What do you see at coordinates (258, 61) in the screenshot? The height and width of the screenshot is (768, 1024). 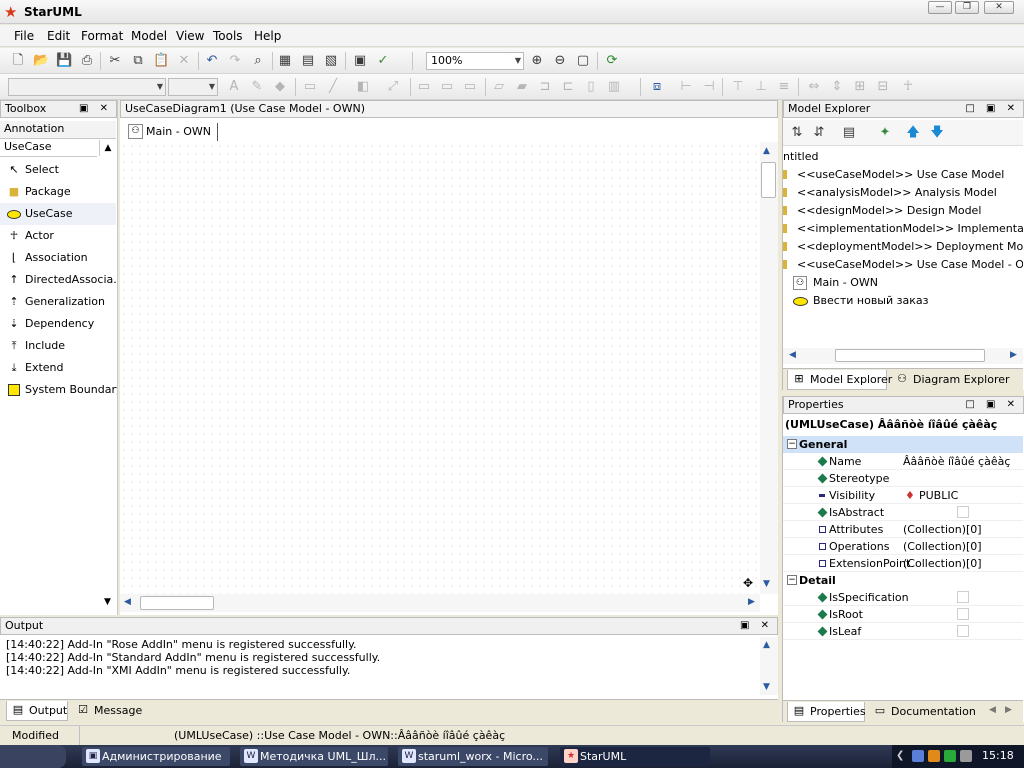 I see `find-icon: ⌕` at bounding box center [258, 61].